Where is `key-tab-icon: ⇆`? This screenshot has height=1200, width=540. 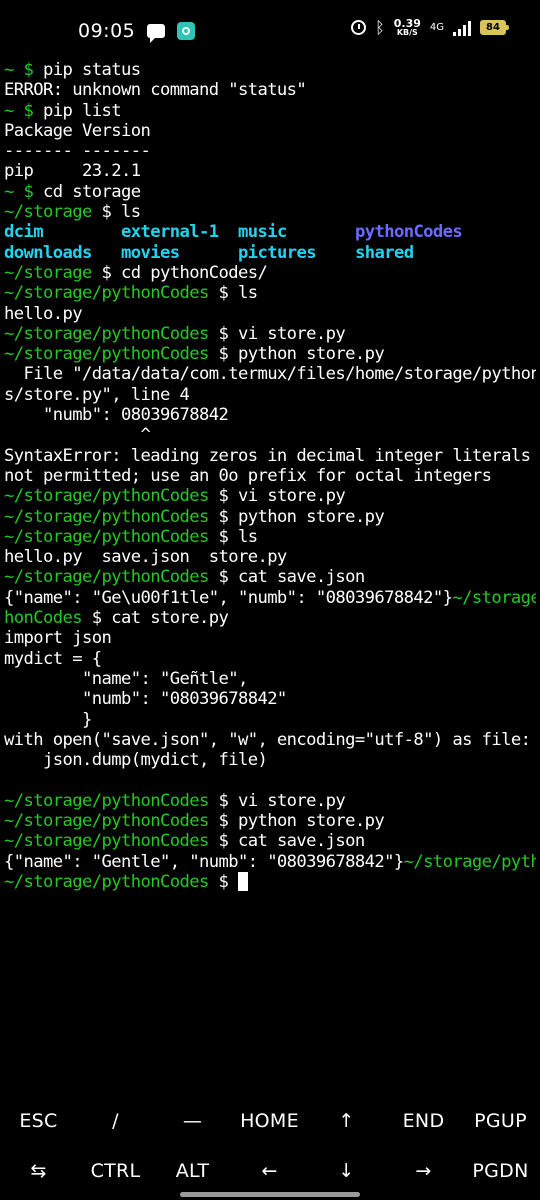
key-tab-icon: ⇆ is located at coordinates (38, 1171).